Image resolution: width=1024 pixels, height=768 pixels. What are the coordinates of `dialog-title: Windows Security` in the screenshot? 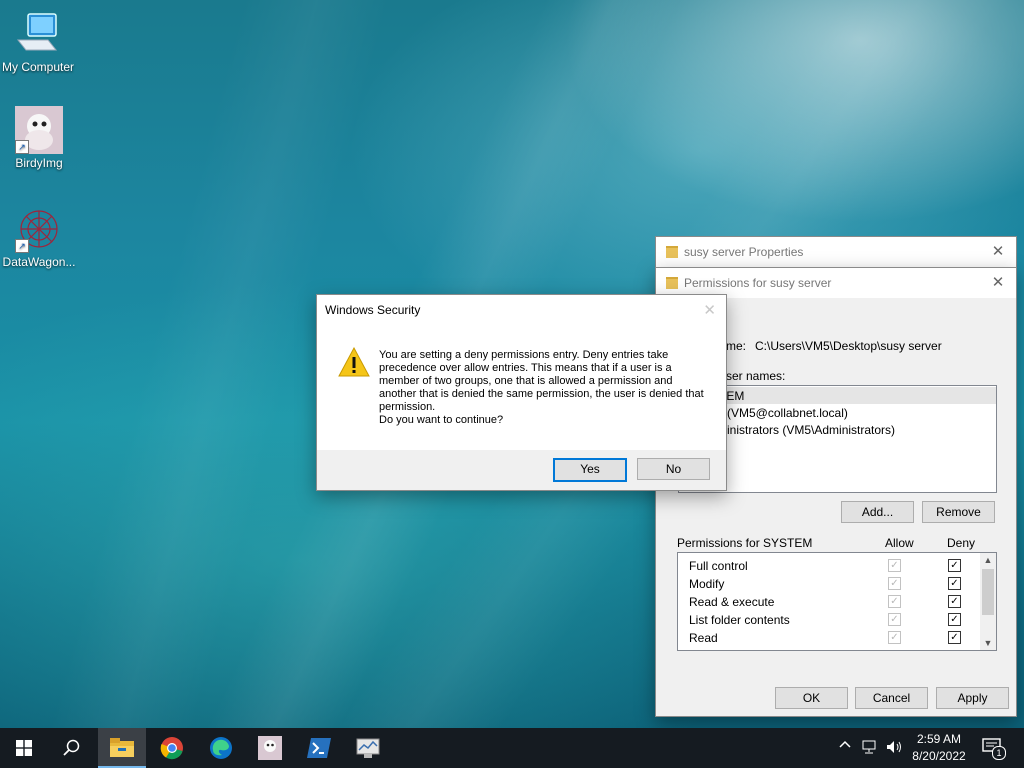 It's located at (373, 310).